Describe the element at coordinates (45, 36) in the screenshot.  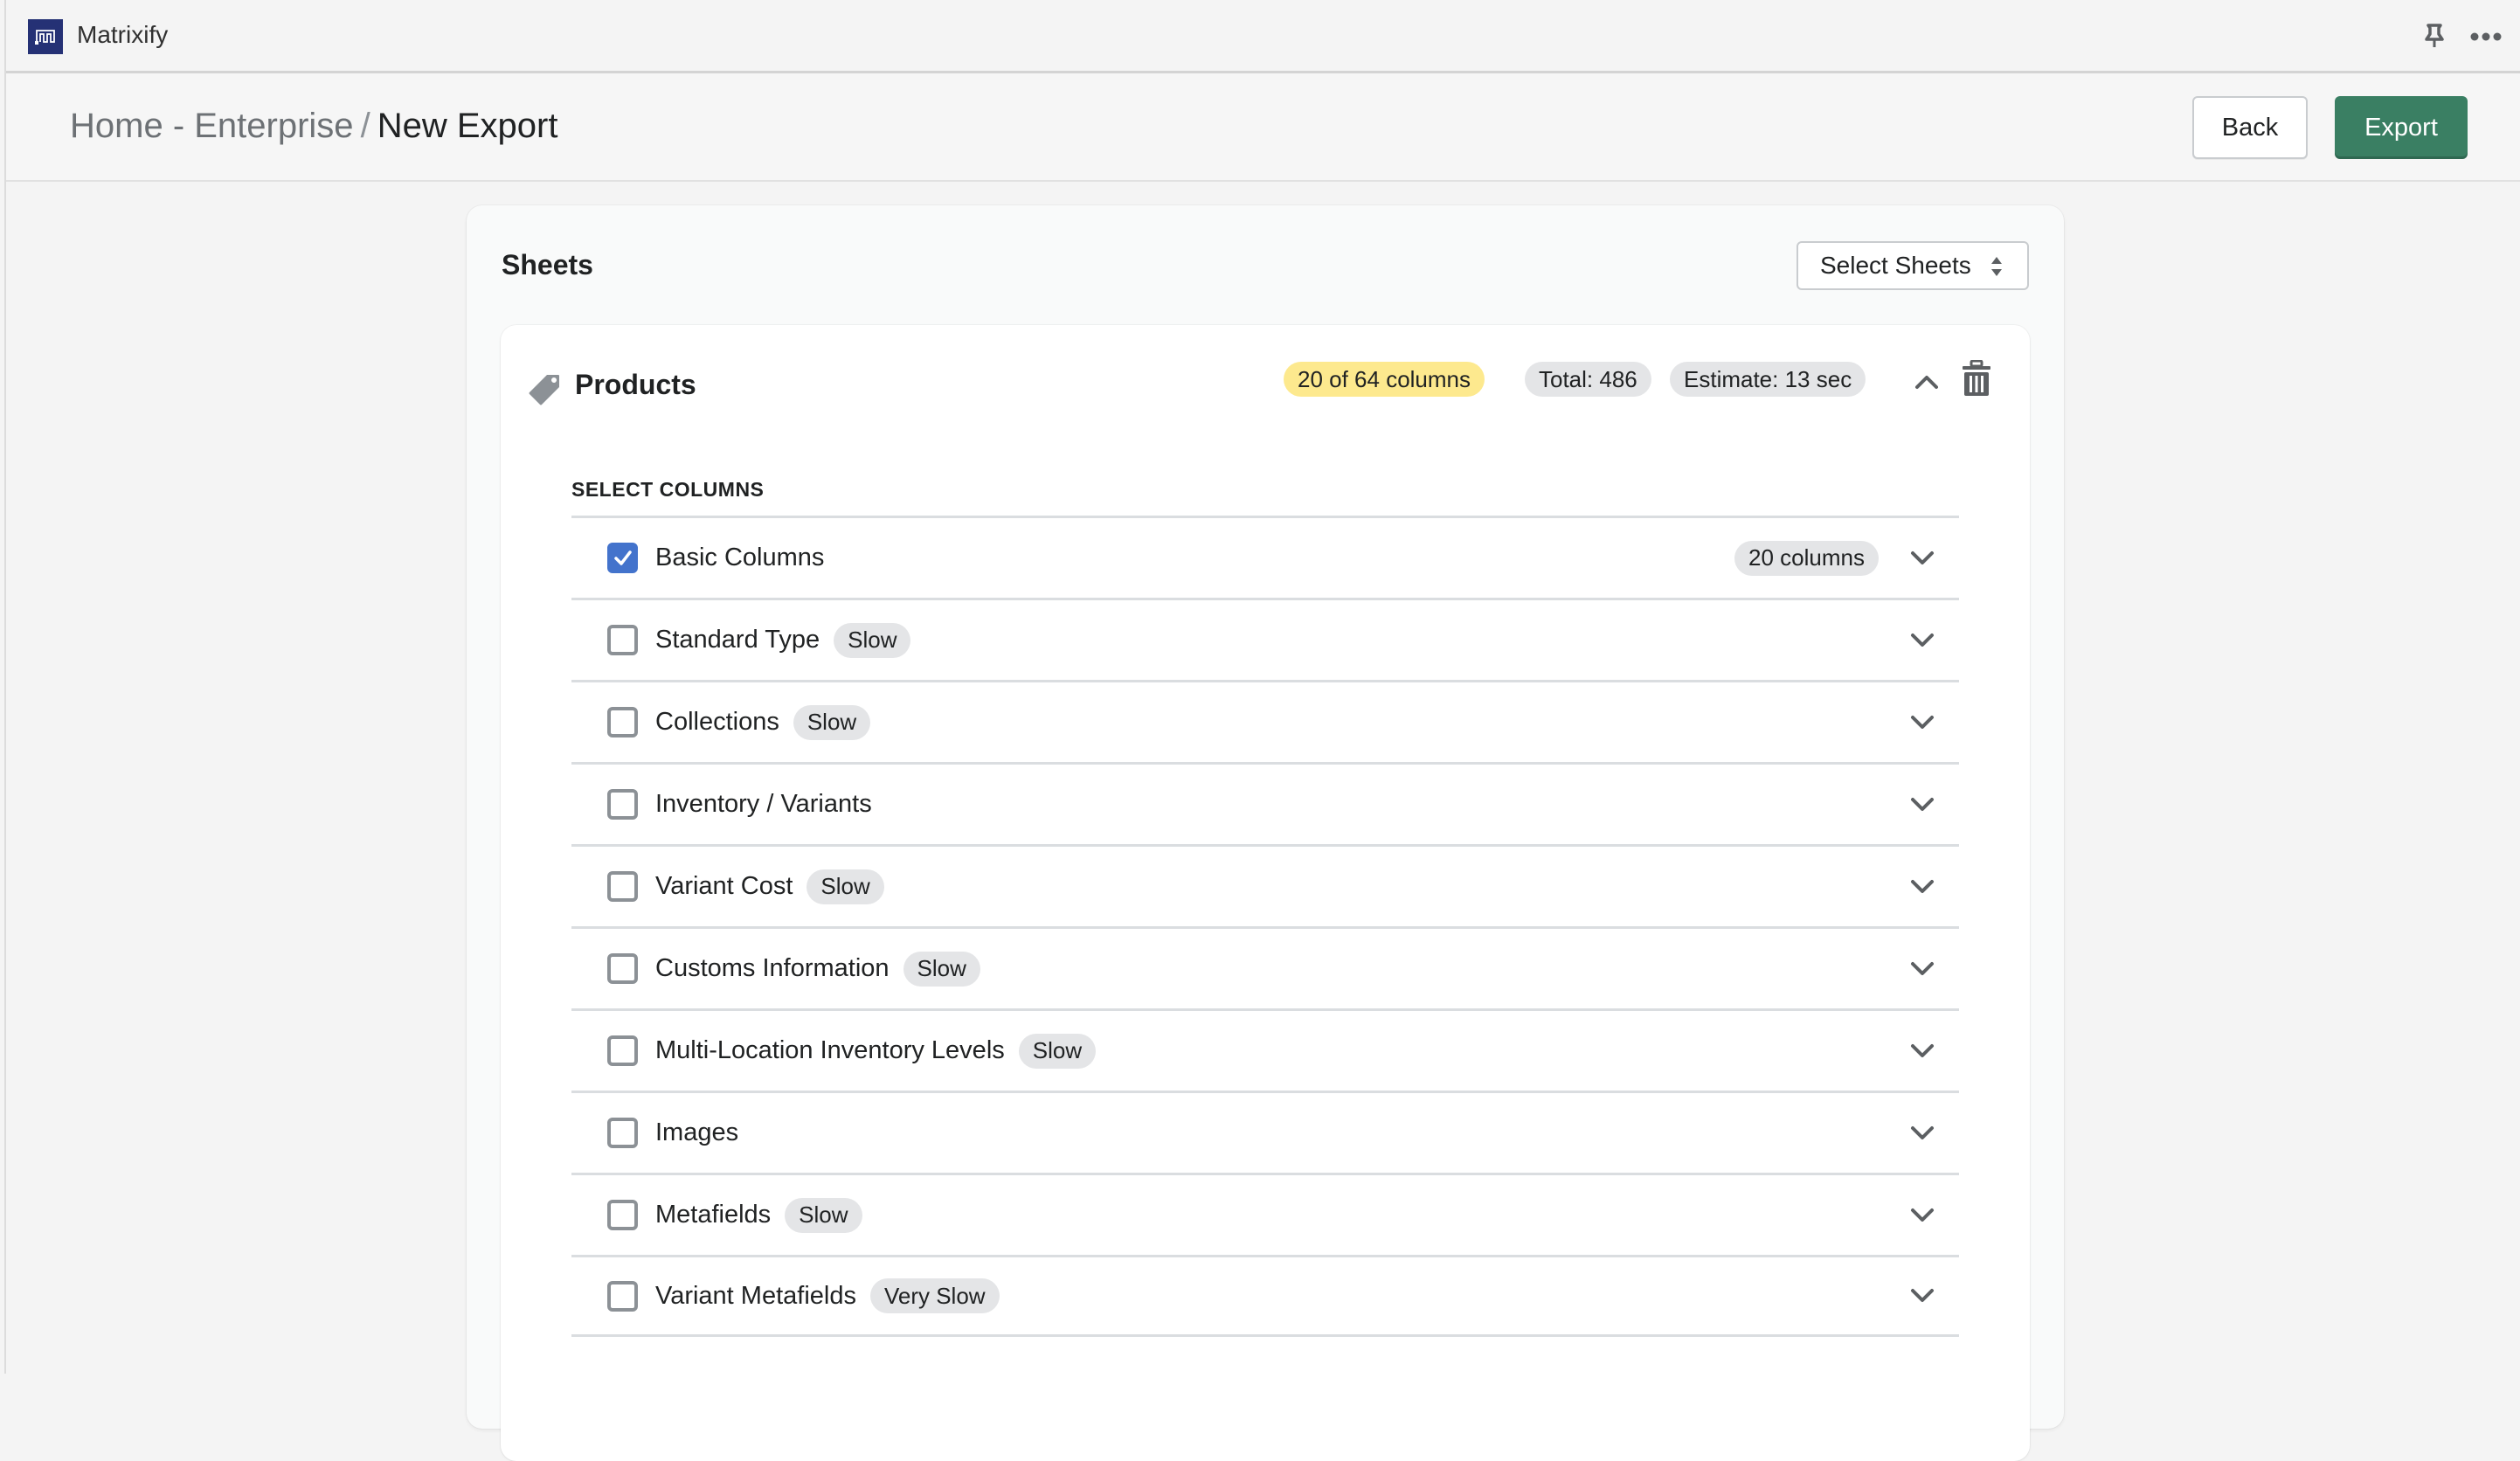
I see `matrixify-logo-icon` at that location.